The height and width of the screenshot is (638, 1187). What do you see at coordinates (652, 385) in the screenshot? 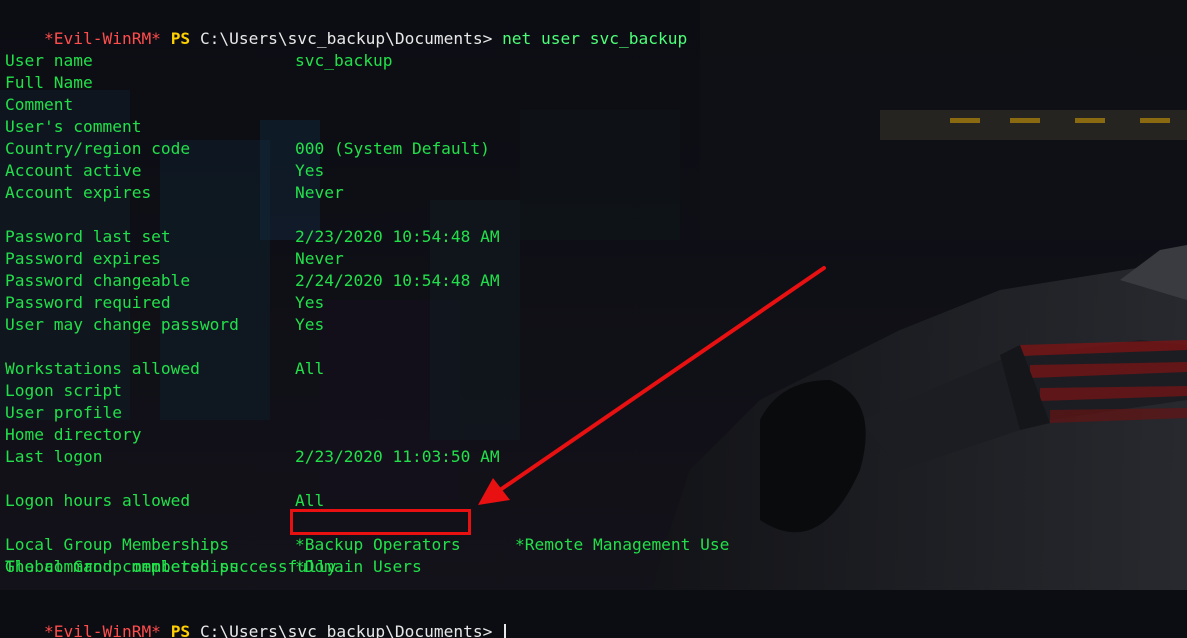
I see `annotation-arrow-icon` at bounding box center [652, 385].